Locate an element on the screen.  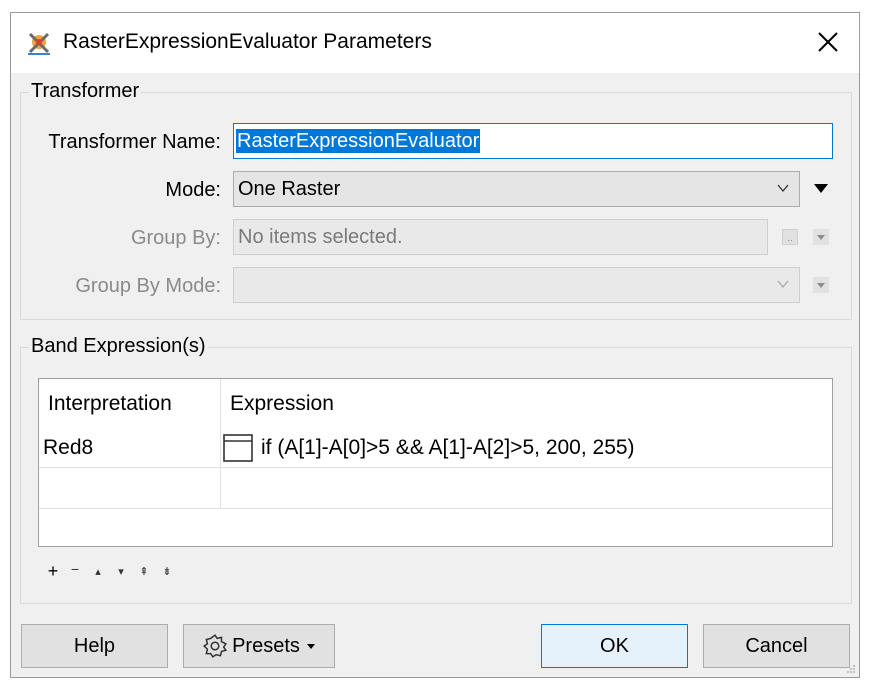
cancel-button: Cancel is located at coordinates (776, 646).